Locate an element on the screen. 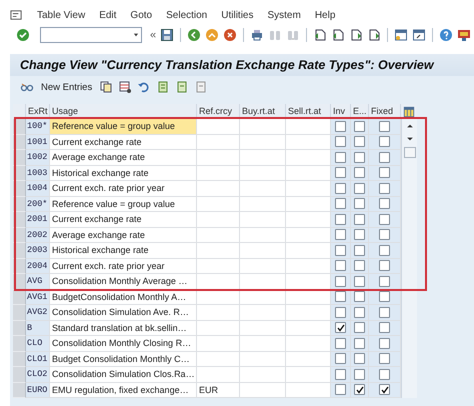 The height and width of the screenshot is (406, 474). select-all-icon is located at coordinates (163, 87).